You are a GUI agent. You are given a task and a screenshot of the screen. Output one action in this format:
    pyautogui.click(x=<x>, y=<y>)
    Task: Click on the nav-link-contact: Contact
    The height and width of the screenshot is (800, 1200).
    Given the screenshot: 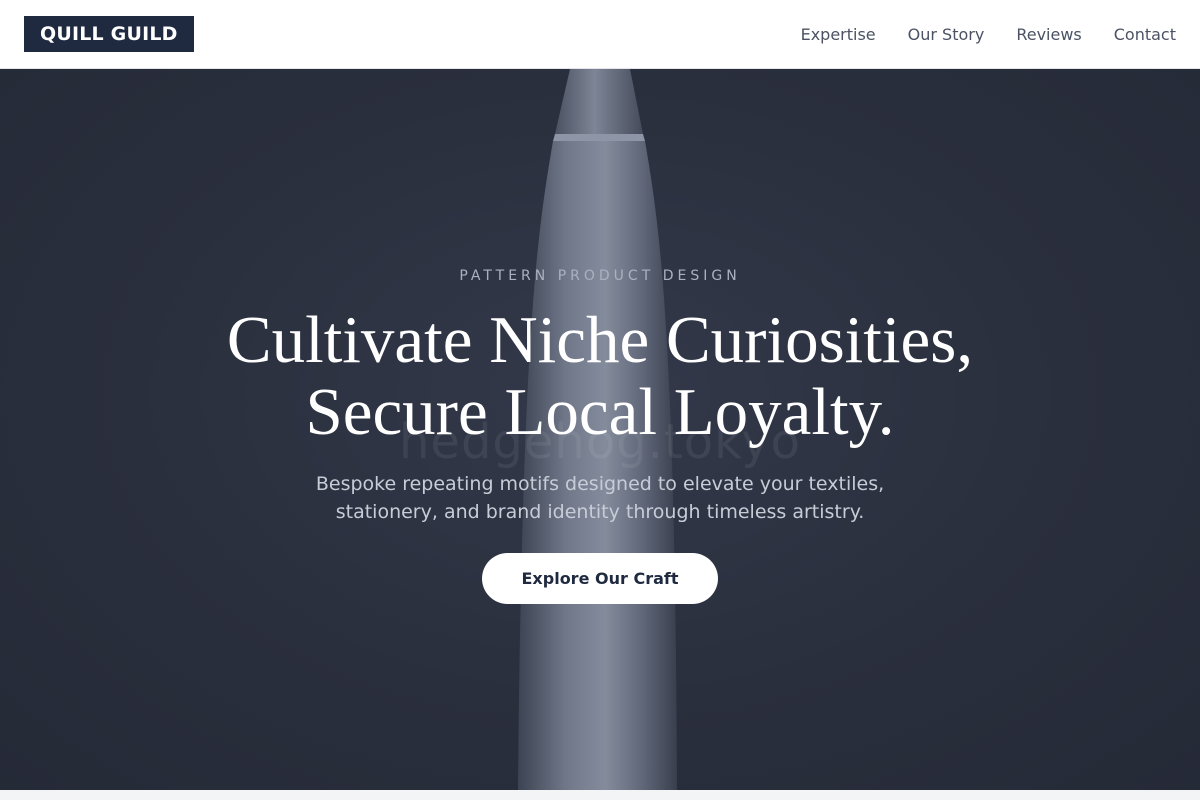 What is the action you would take?
    pyautogui.click(x=1145, y=34)
    